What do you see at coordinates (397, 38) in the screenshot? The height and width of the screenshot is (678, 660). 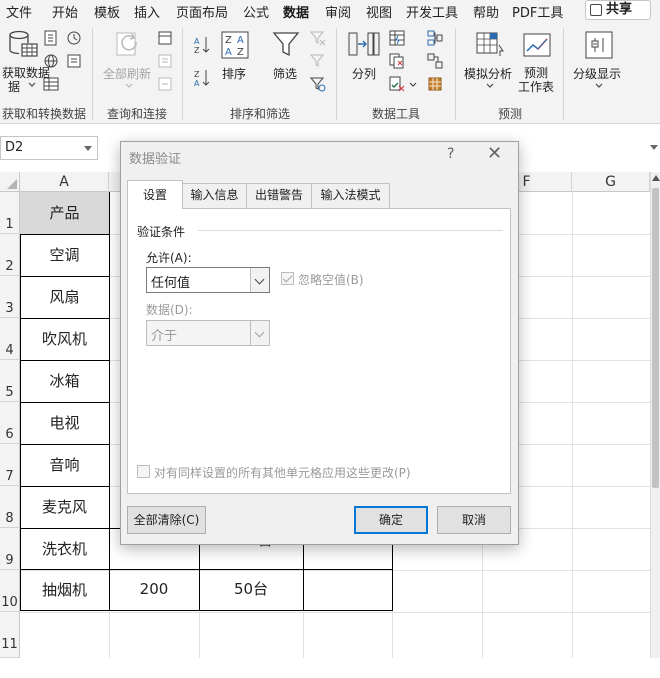 I see `flash-fill-icon` at bounding box center [397, 38].